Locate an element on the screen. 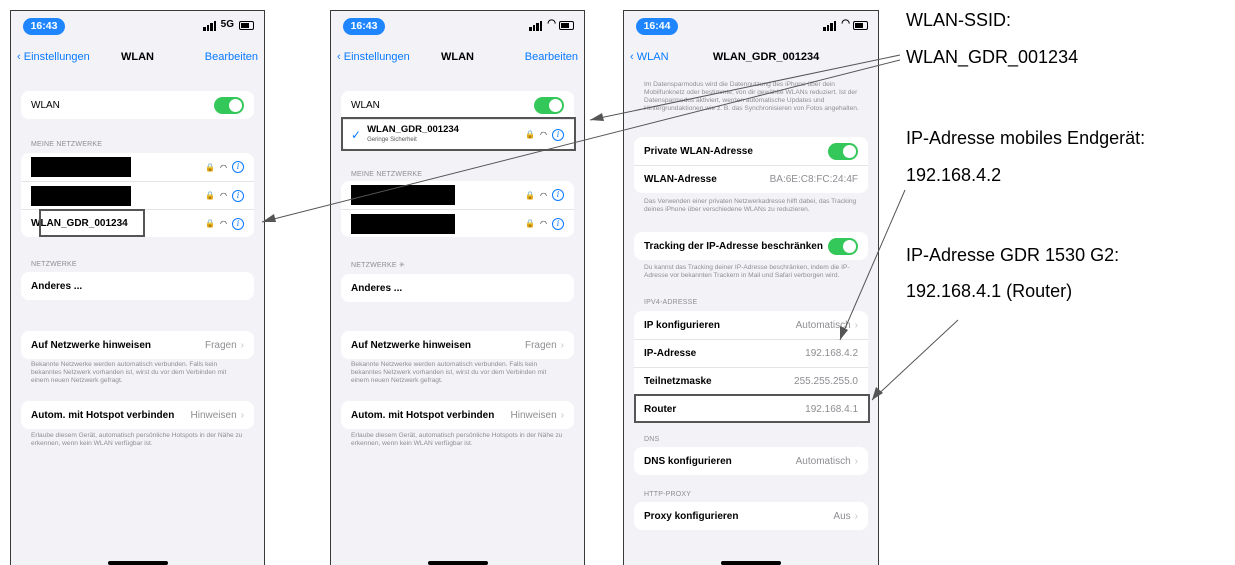 The image size is (1235, 565). callout-line-router-ip is located at coordinates (915, 360).